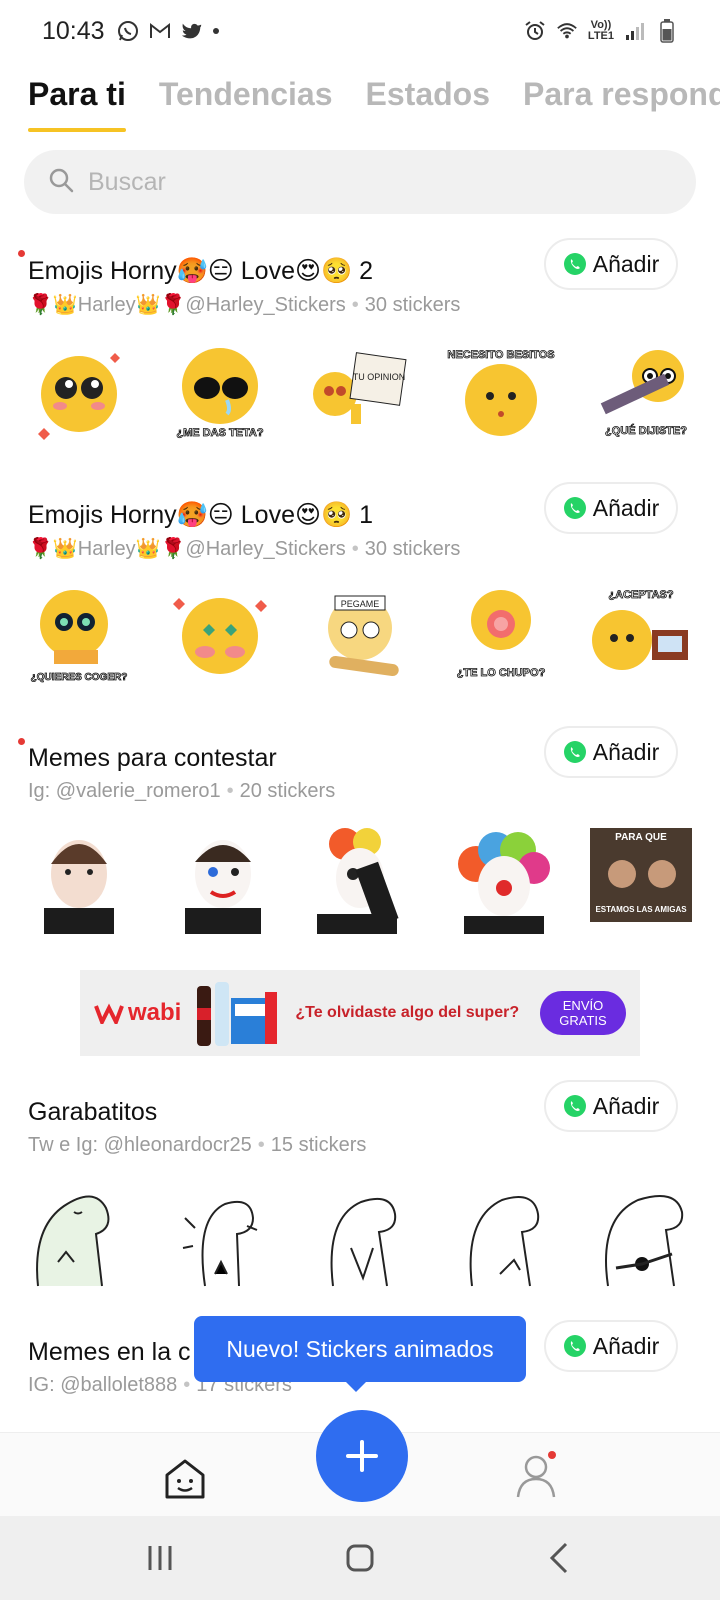  I want to click on status-time: 10:43, so click(73, 30).